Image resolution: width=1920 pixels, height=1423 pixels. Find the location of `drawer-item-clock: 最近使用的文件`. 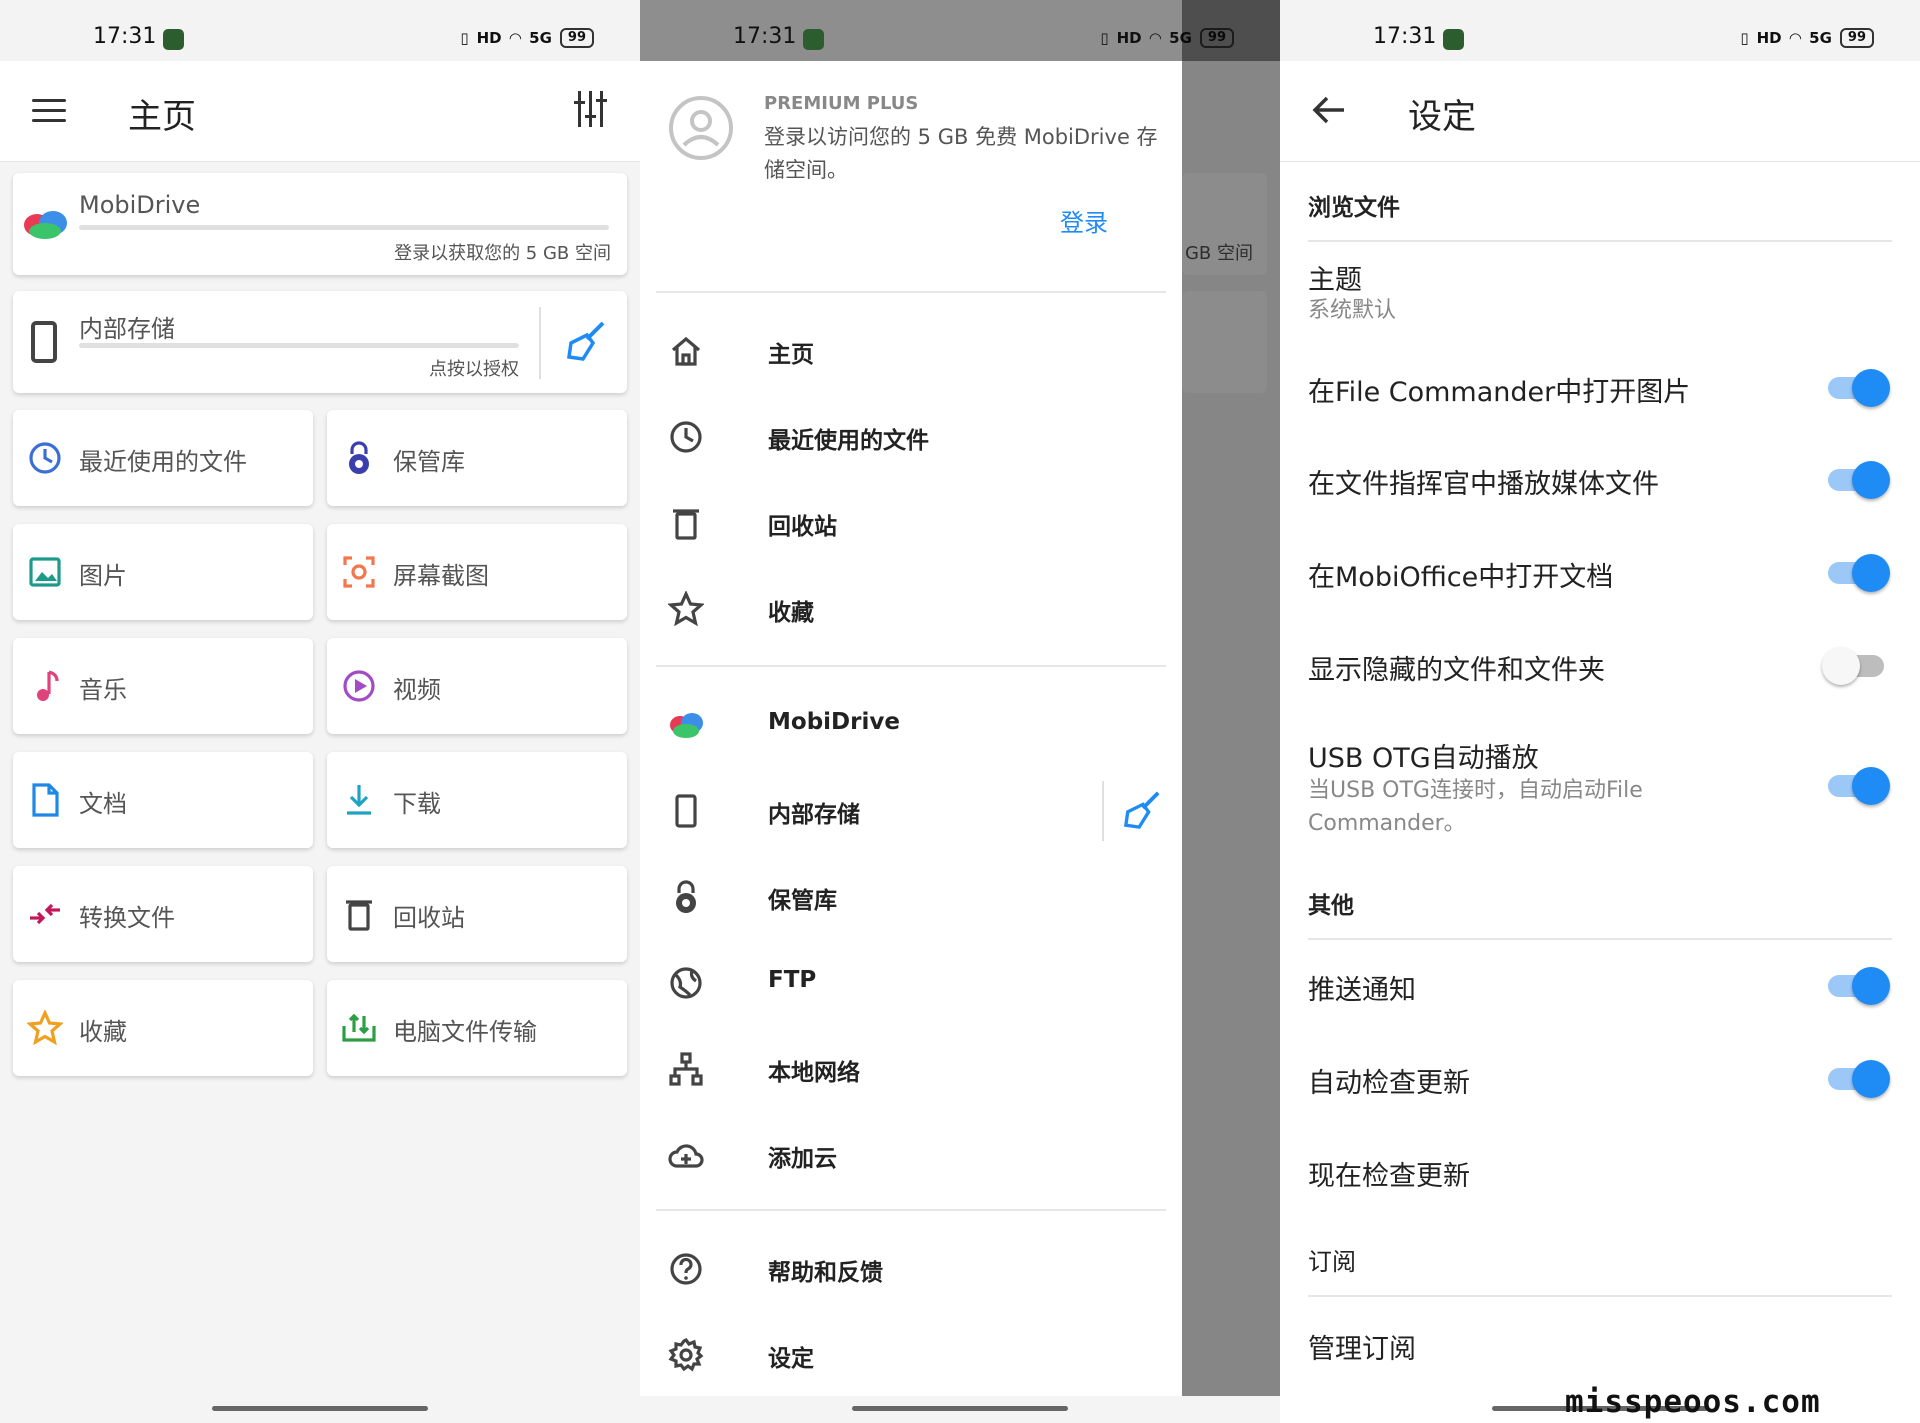

drawer-item-clock: 最近使用的文件 is located at coordinates (911, 437).